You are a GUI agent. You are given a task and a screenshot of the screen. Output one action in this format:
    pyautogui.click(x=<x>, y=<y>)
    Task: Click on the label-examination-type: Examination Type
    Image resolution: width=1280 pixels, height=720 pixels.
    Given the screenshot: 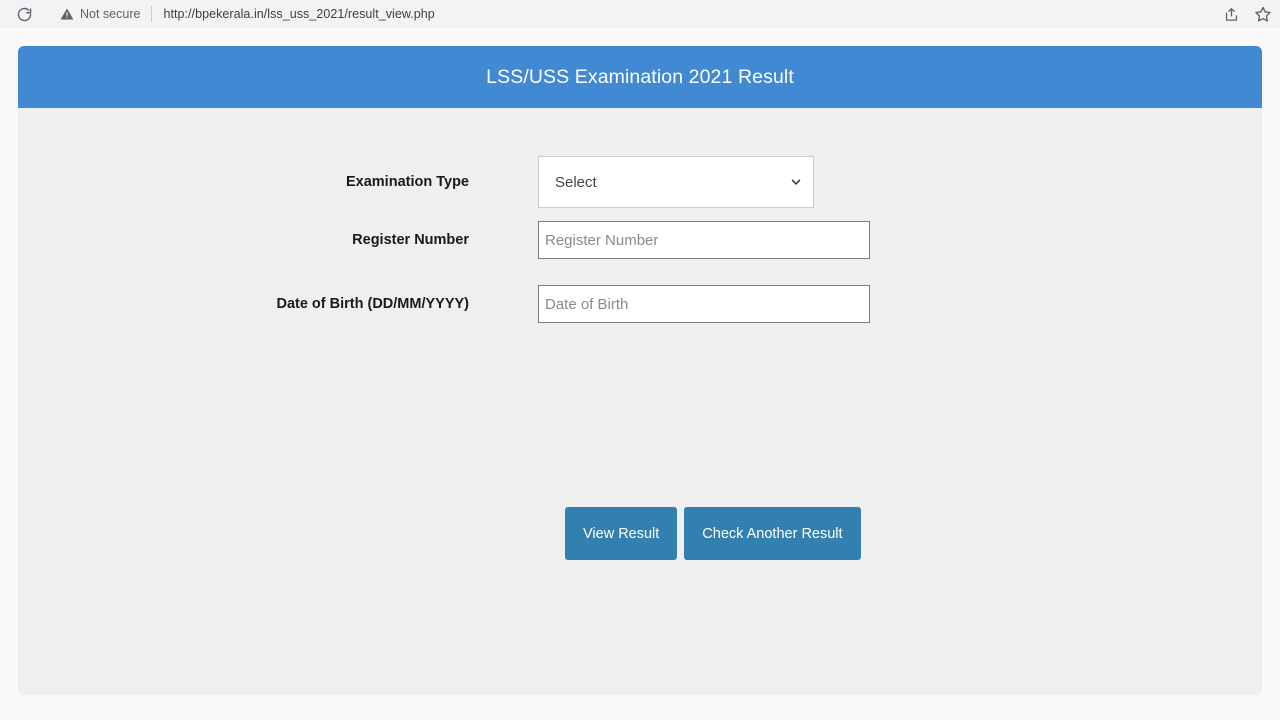 What is the action you would take?
    pyautogui.click(x=407, y=182)
    